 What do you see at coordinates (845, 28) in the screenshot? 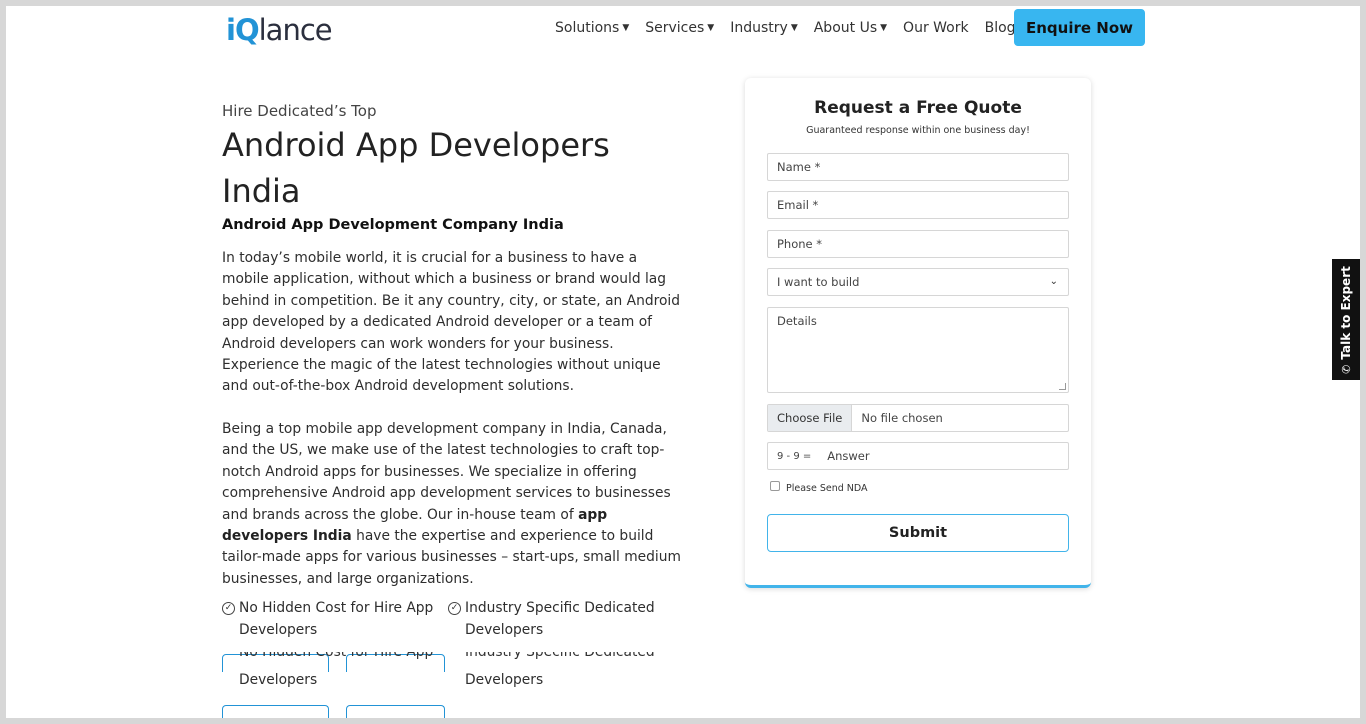
I see `nav-label: About Us` at bounding box center [845, 28].